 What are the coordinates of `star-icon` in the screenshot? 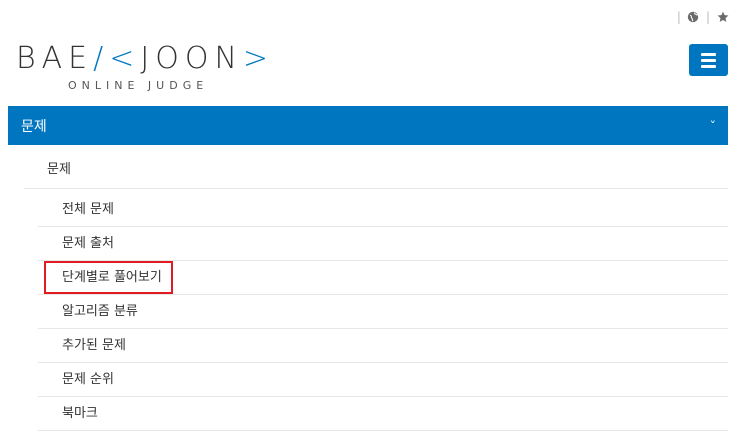 It's located at (722, 17).